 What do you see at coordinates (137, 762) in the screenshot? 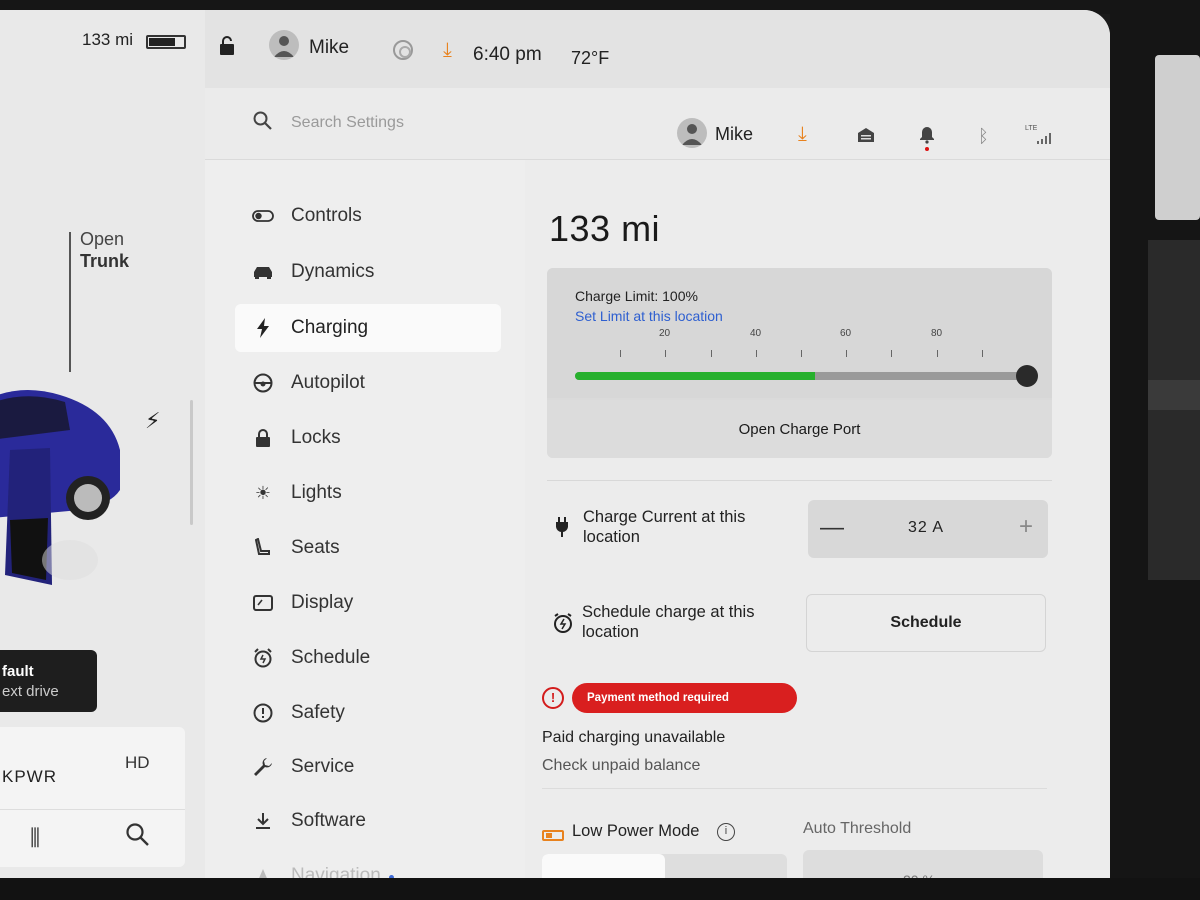
I see `hd-radio-icon: HD` at bounding box center [137, 762].